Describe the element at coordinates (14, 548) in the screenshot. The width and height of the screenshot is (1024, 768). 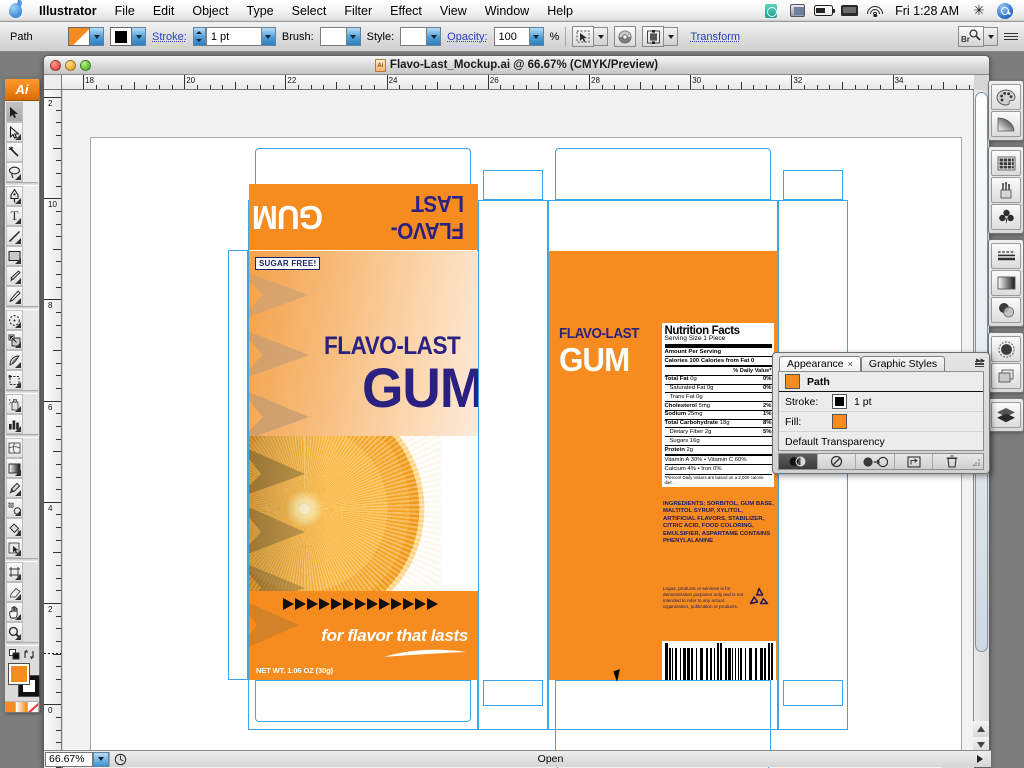
I see `live-paint-selection-tool` at that location.